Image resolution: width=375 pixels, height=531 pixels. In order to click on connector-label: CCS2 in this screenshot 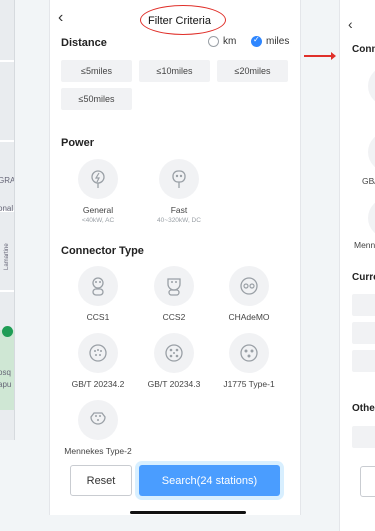, I will do `click(174, 317)`.